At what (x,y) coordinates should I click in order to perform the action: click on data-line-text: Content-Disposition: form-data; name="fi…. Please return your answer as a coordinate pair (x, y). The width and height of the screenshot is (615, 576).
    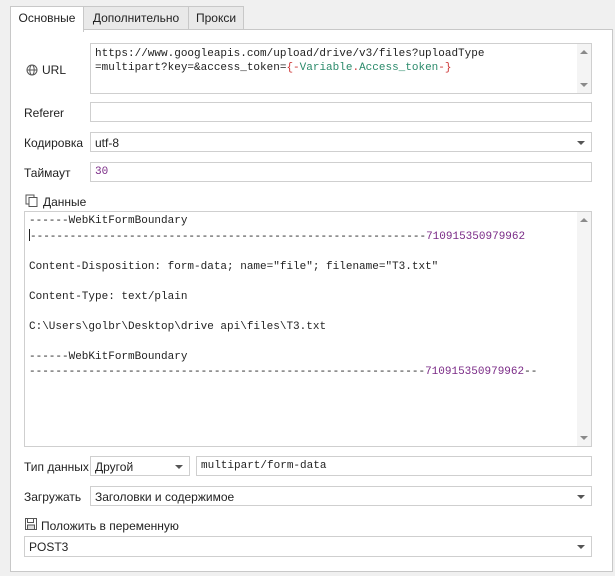
    Looking at the image, I should click on (234, 267).